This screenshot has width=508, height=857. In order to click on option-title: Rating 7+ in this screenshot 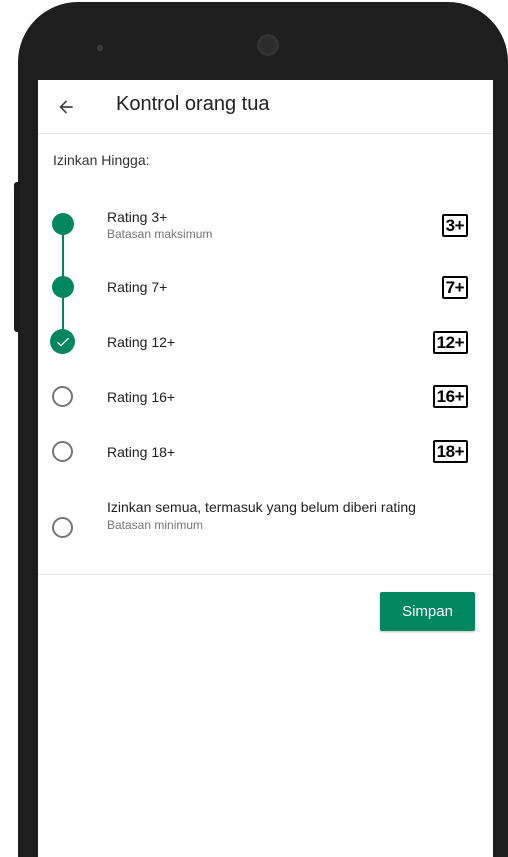, I will do `click(137, 287)`.